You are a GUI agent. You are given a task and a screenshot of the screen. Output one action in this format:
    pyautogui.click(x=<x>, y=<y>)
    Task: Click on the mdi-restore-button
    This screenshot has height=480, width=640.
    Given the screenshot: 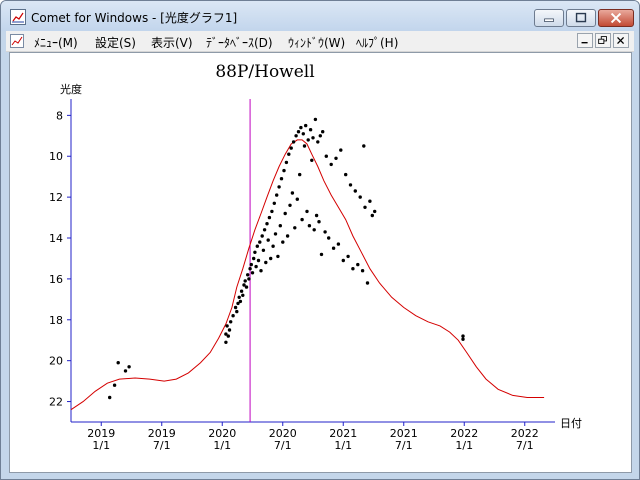 What is the action you would take?
    pyautogui.click(x=603, y=40)
    